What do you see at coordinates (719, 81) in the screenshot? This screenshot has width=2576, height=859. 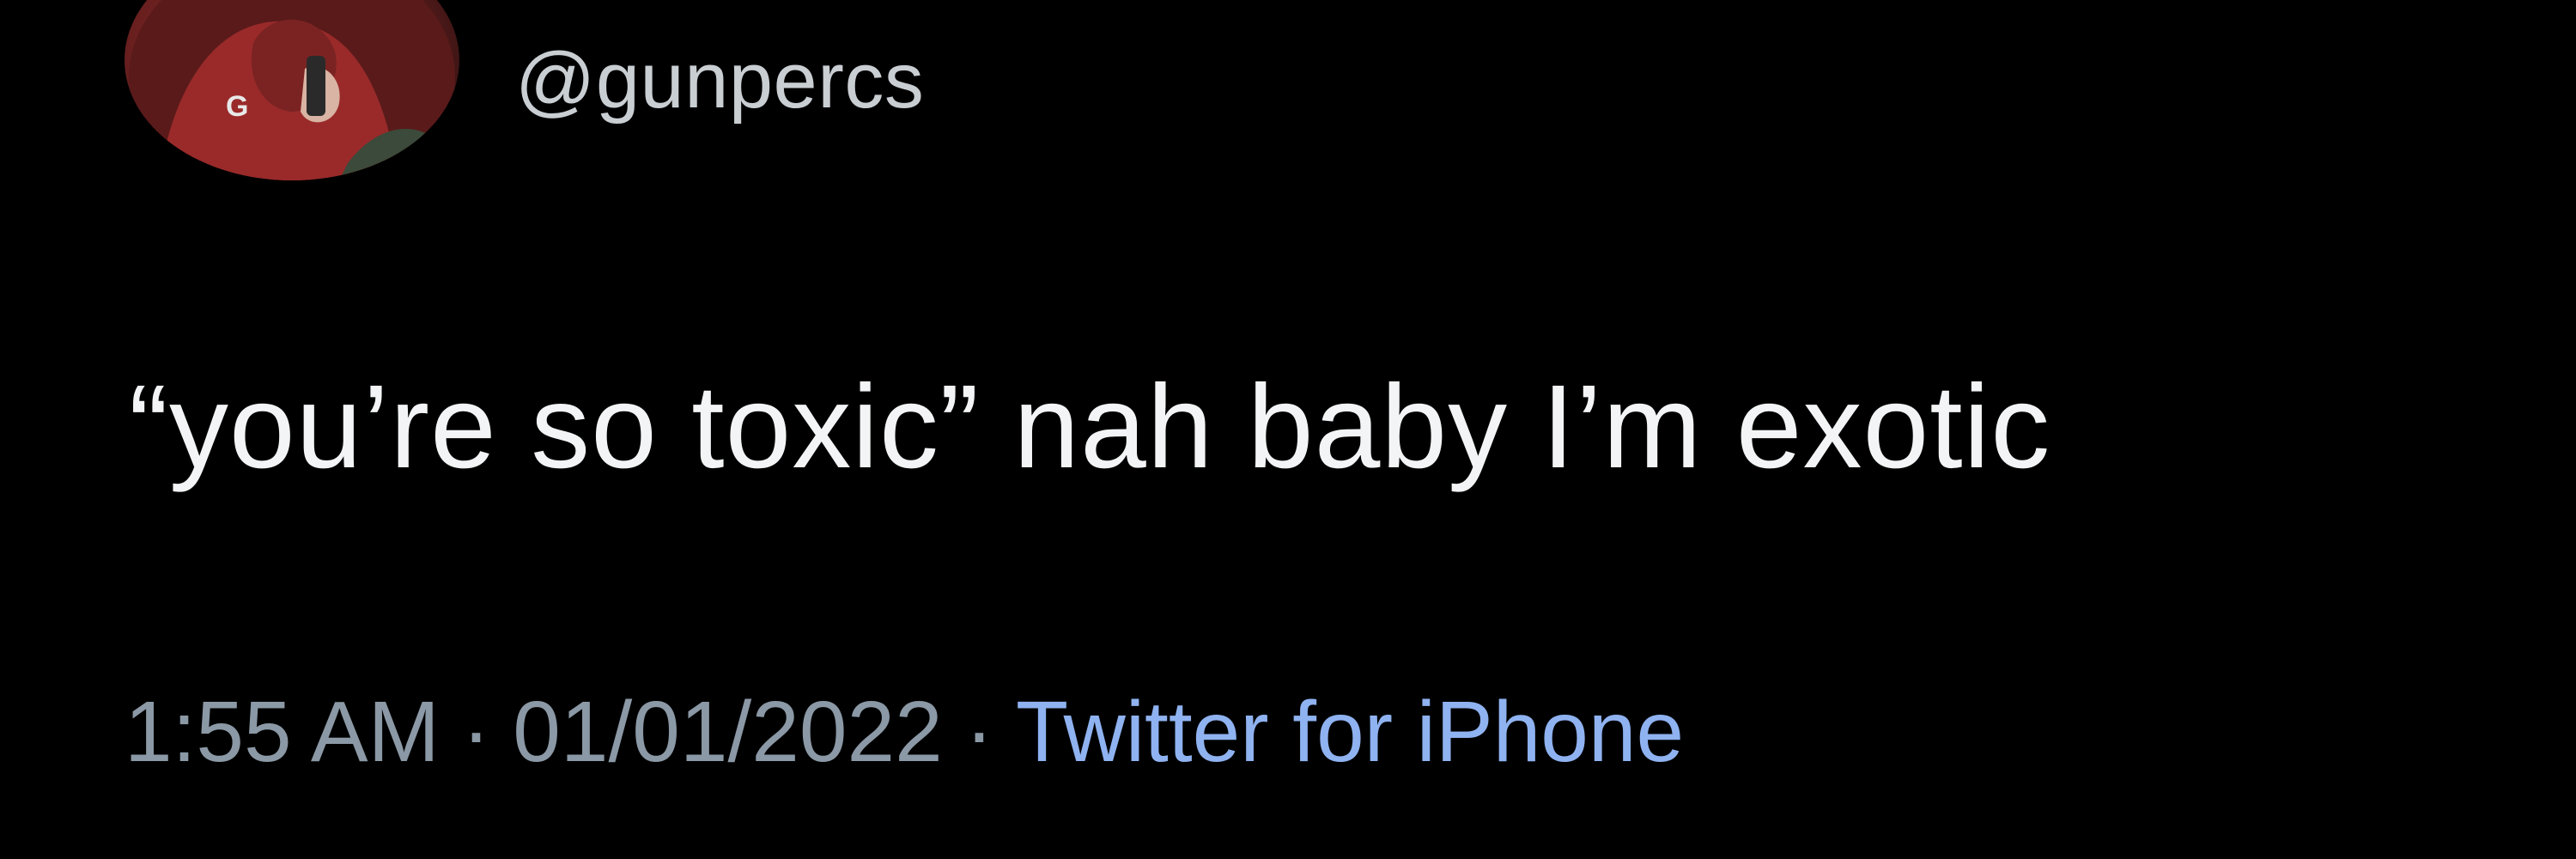 I see `user-handle: @gunpercs` at bounding box center [719, 81].